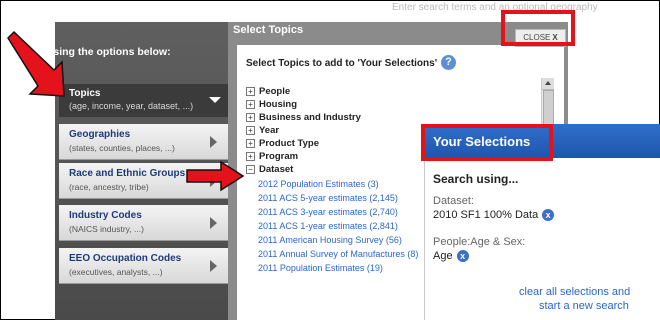 The image size is (660, 320). I want to click on new-search-link: start a new search, so click(584, 306).